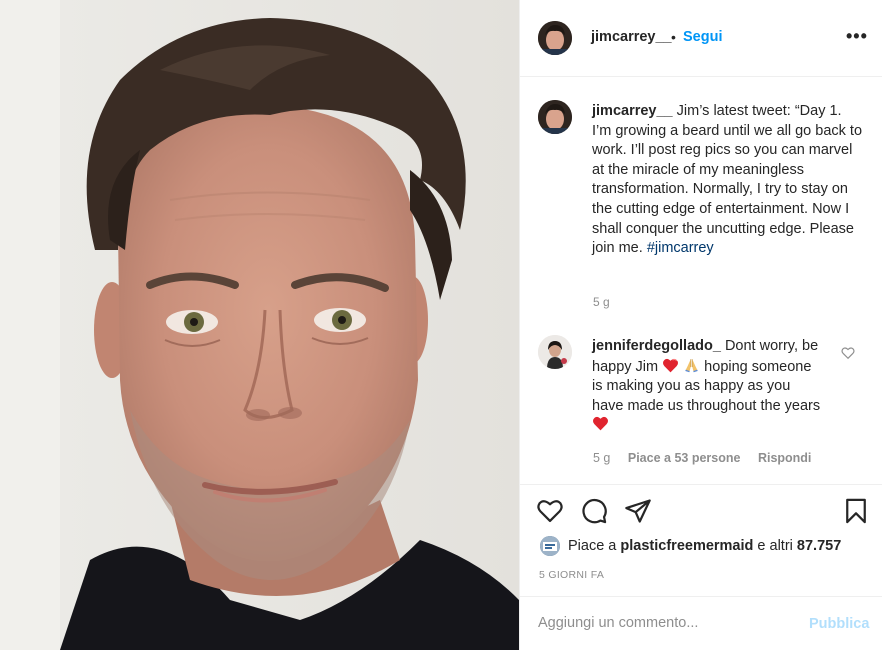 Image resolution: width=882 pixels, height=650 pixels. Describe the element at coordinates (684, 458) in the screenshot. I see `comment-likes: Piace a 53 persone` at that location.